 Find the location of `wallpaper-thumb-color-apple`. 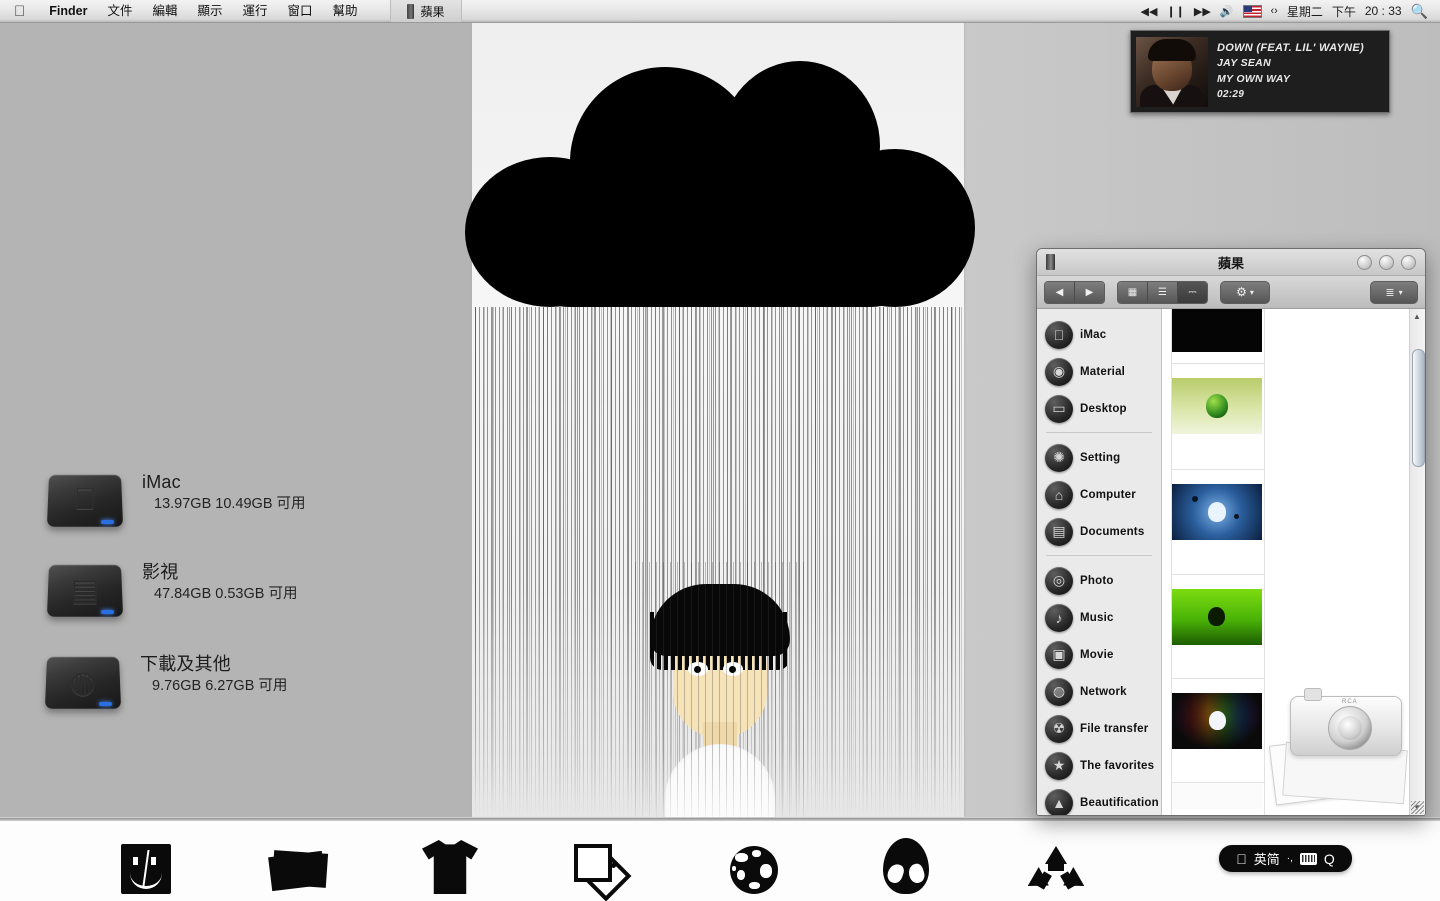

wallpaper-thumb-color-apple is located at coordinates (1218, 734).